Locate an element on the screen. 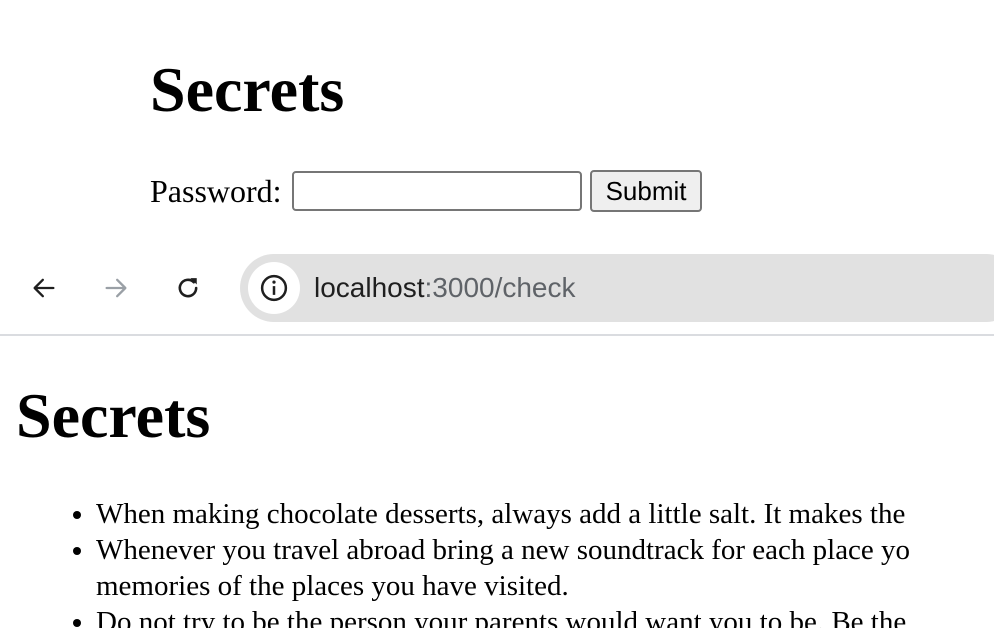 The height and width of the screenshot is (628, 994). forward-button is located at coordinates (116, 288).